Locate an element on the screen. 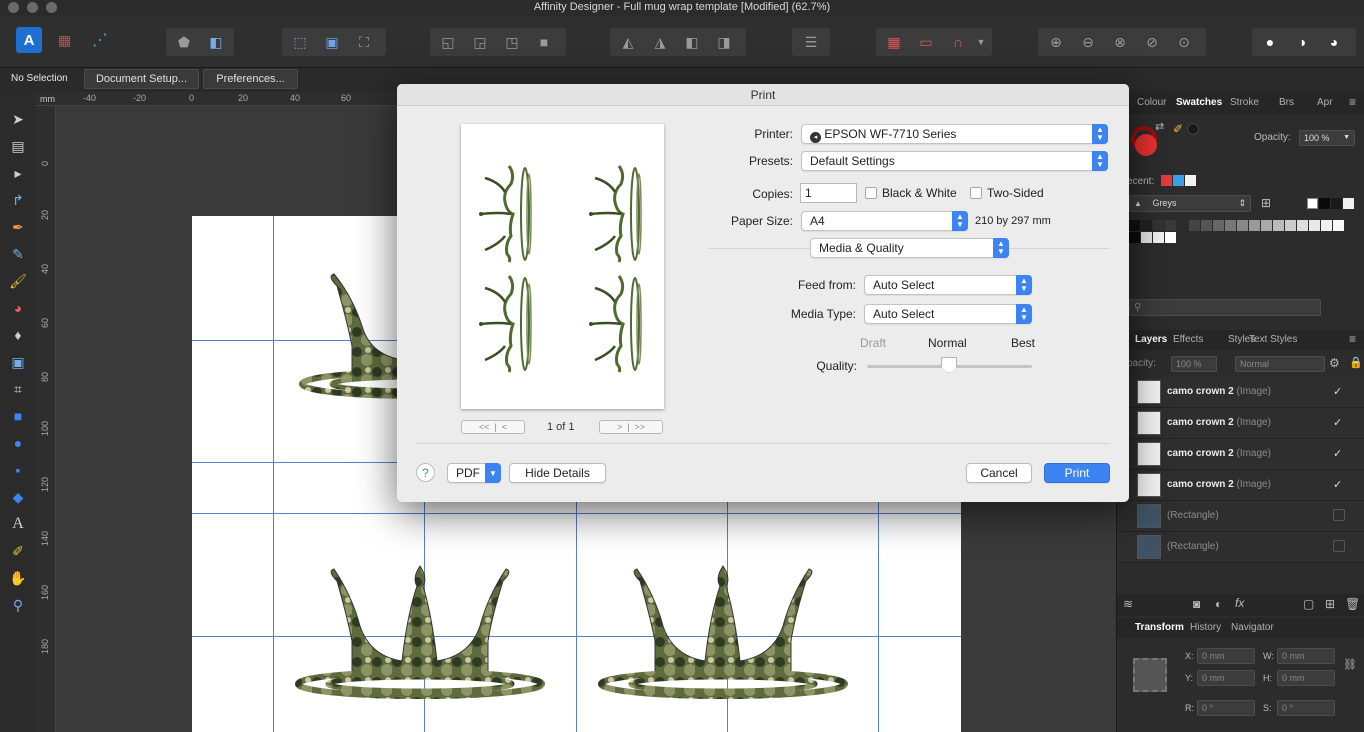 The width and height of the screenshot is (1364, 732). anchor-selector is located at coordinates (1150, 675).